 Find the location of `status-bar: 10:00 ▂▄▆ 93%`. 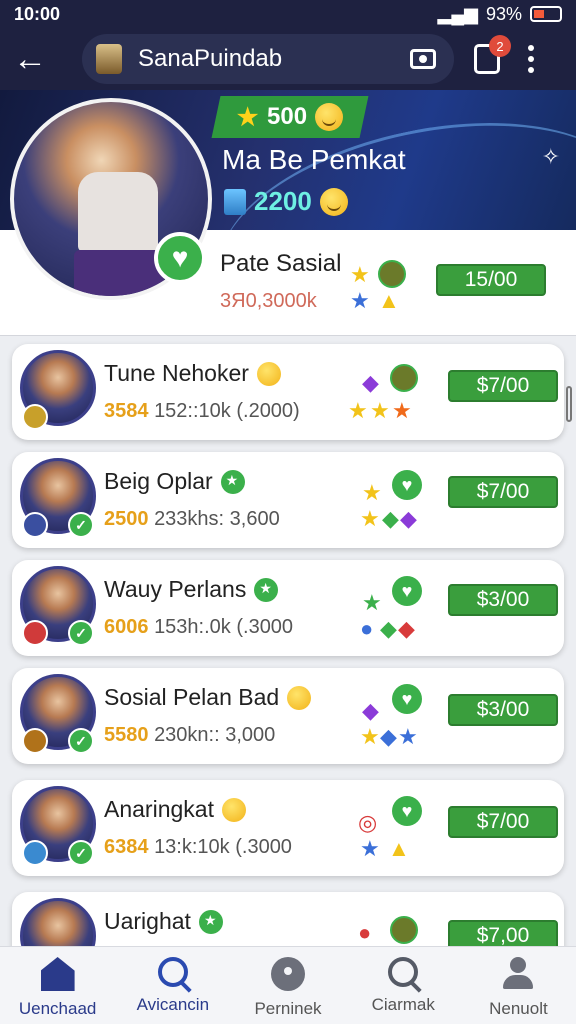

status-bar: 10:00 ▂▄▆ 93% is located at coordinates (288, 14).